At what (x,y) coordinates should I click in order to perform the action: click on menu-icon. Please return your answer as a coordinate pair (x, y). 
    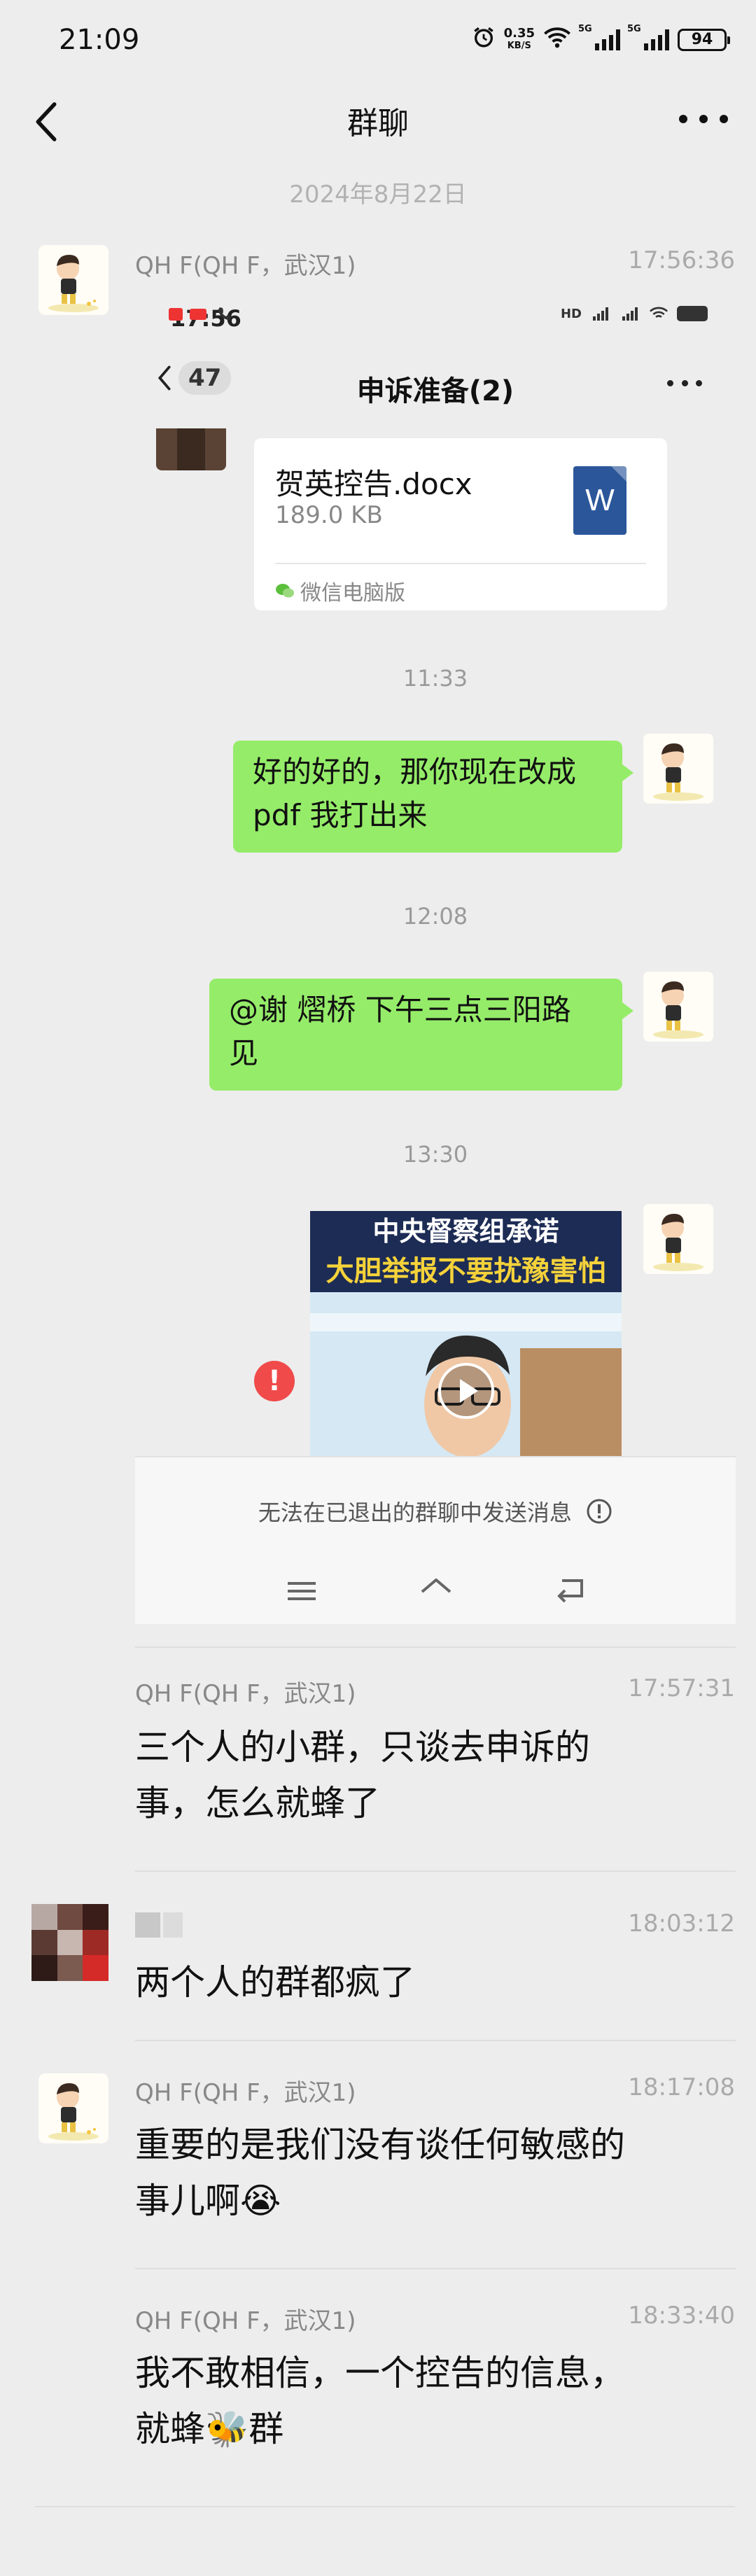
    Looking at the image, I should click on (302, 1591).